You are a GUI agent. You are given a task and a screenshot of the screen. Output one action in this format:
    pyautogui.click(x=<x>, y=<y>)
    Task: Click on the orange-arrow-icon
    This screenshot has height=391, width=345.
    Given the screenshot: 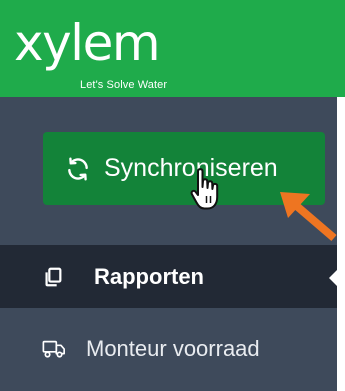 What is the action you would take?
    pyautogui.click(x=306, y=214)
    